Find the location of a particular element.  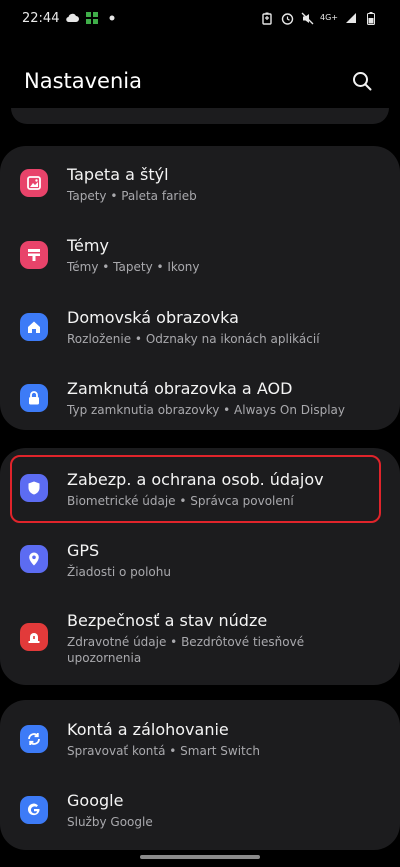

page-title: Nastavenia is located at coordinates (83, 81).